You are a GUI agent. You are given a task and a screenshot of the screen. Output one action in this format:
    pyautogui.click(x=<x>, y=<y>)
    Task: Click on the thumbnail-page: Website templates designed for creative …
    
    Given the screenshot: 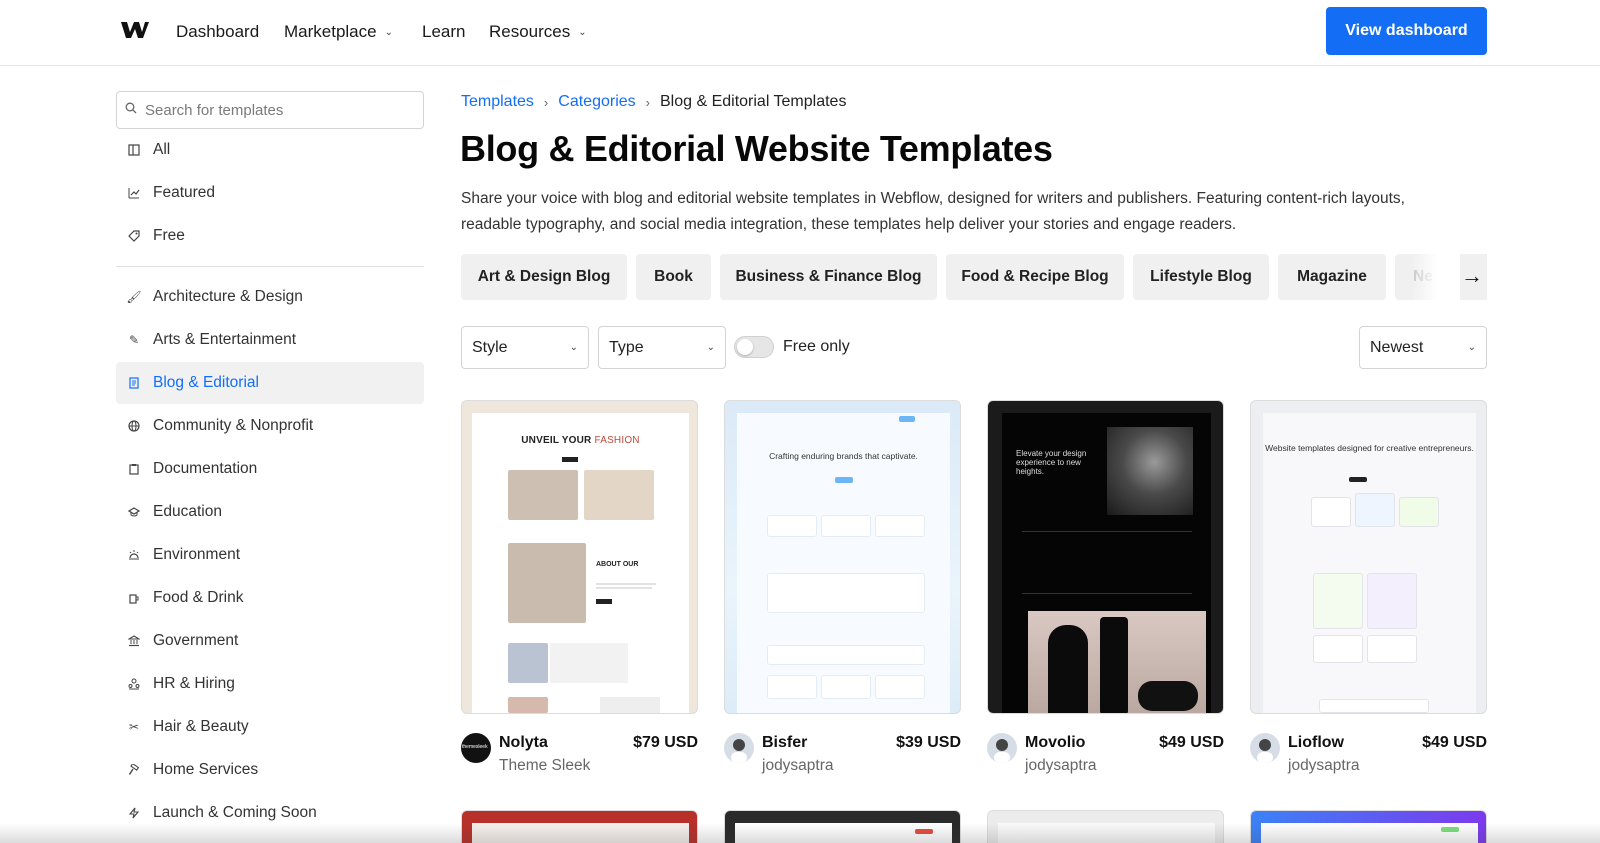 What is the action you would take?
    pyautogui.click(x=1369, y=563)
    